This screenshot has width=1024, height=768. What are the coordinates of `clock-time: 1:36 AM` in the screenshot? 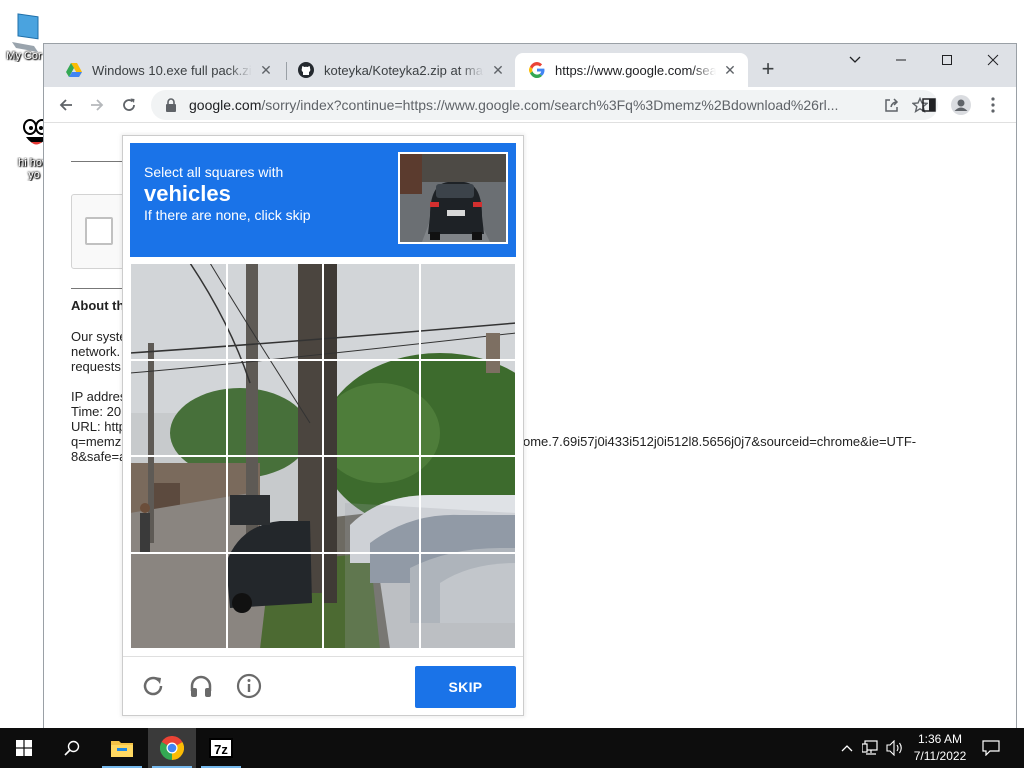 It's located at (940, 739).